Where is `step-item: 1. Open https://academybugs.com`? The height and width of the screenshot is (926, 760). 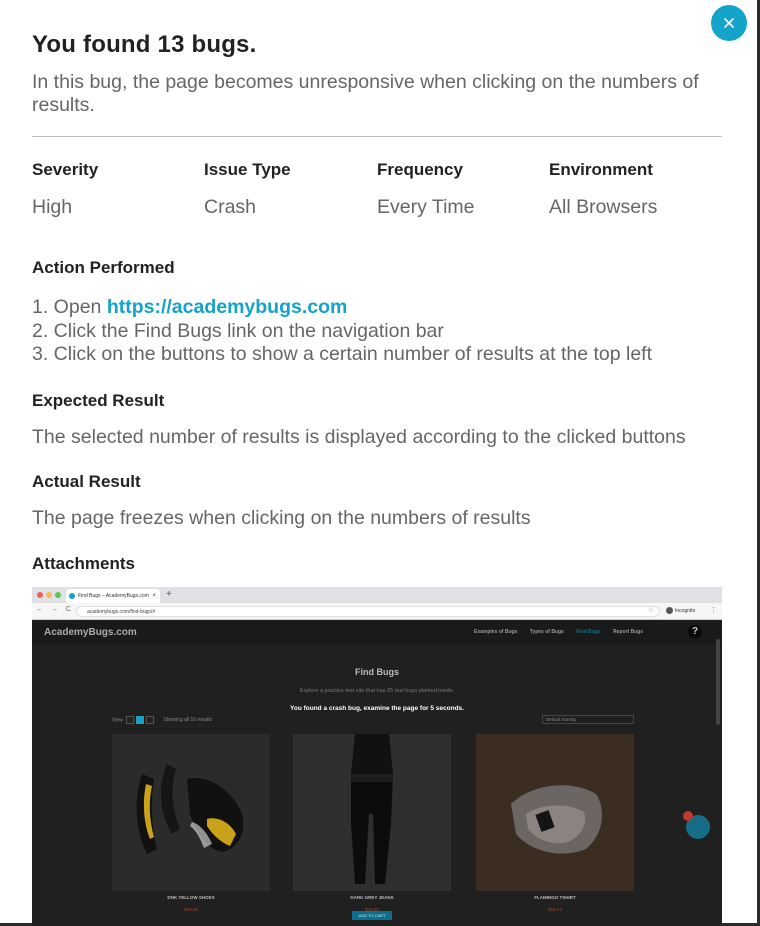
step-item: 1. Open https://academybugs.com is located at coordinates (342, 308).